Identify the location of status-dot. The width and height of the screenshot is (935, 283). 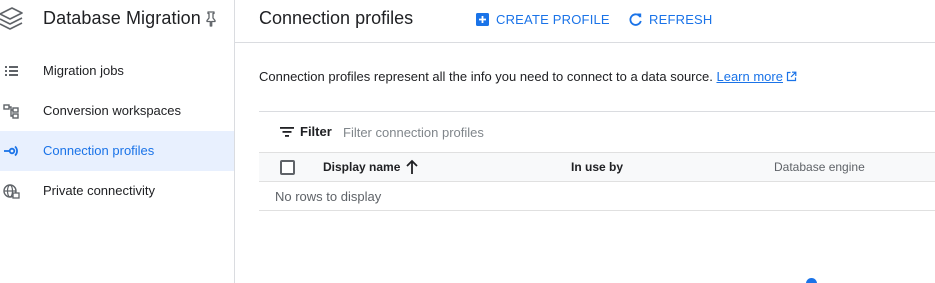
(811, 280).